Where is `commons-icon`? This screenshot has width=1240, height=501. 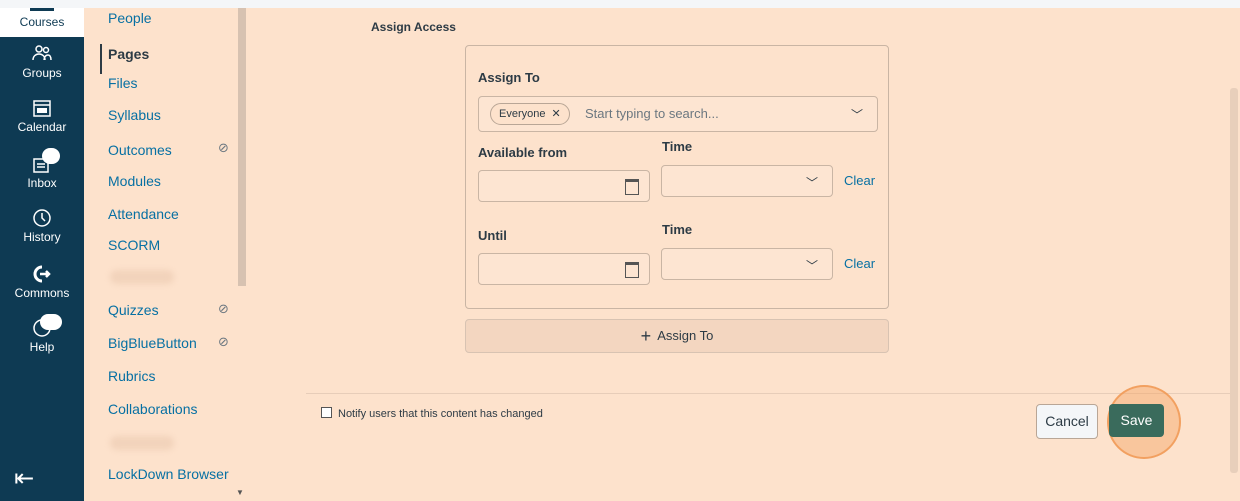 commons-icon is located at coordinates (42, 274).